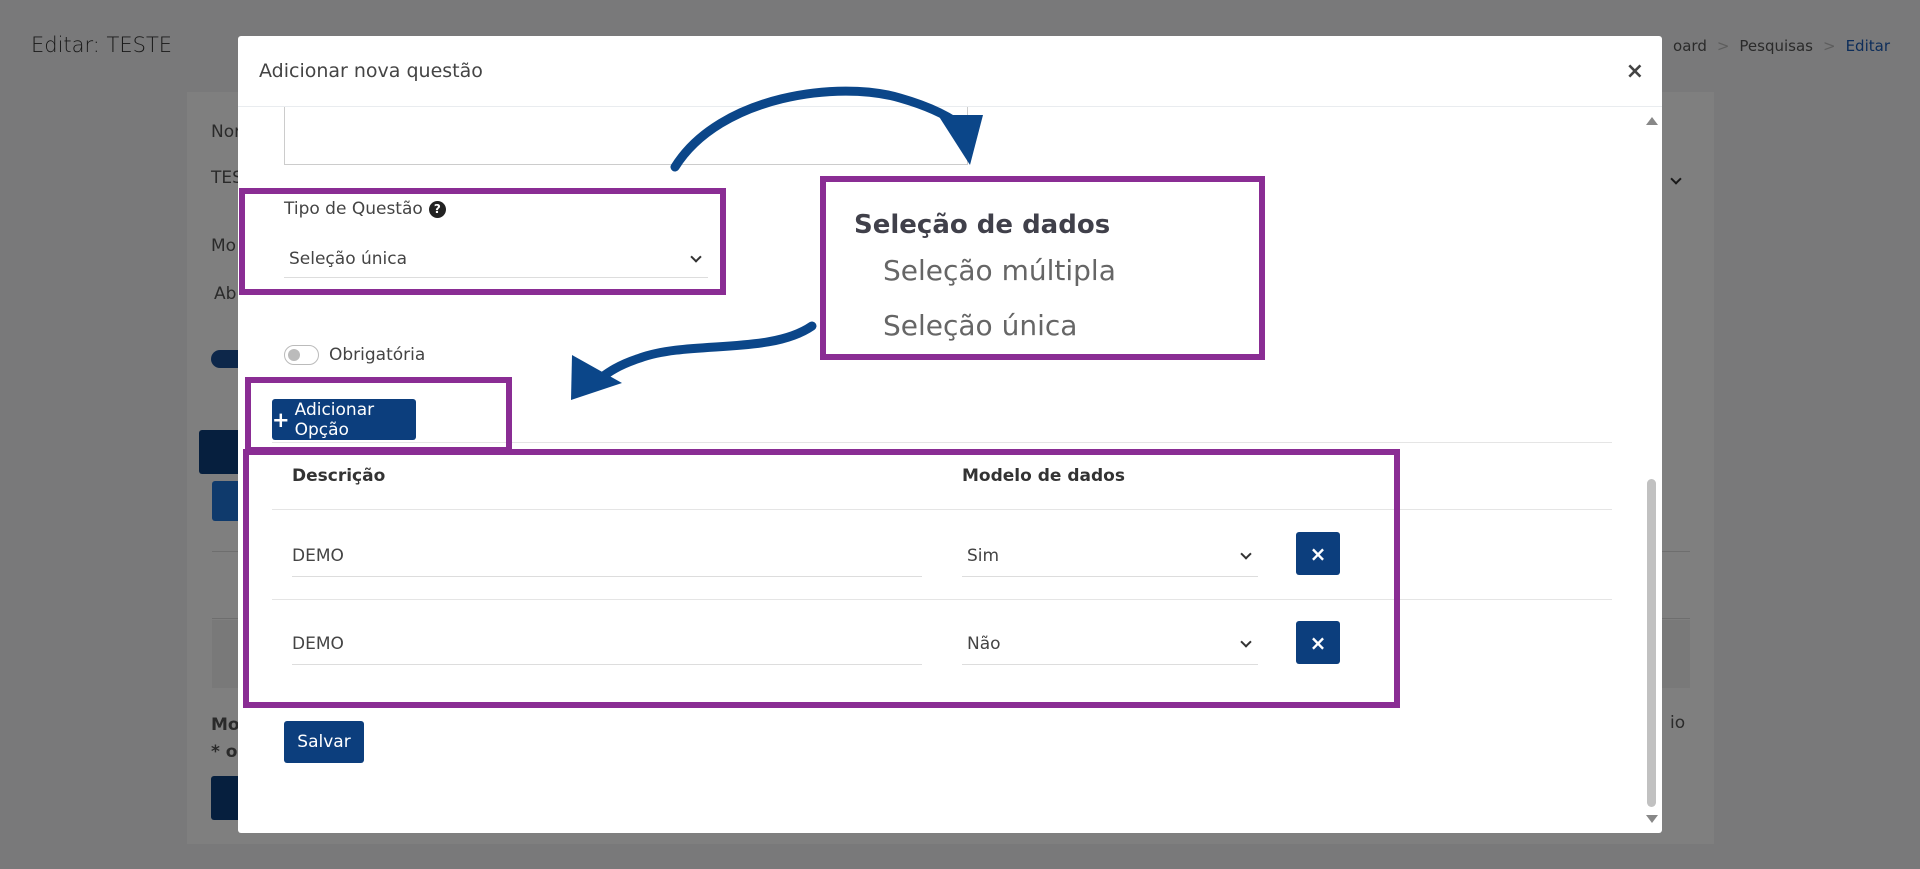  What do you see at coordinates (596, 377) in the screenshot?
I see `arrow-head-bottom-icon` at bounding box center [596, 377].